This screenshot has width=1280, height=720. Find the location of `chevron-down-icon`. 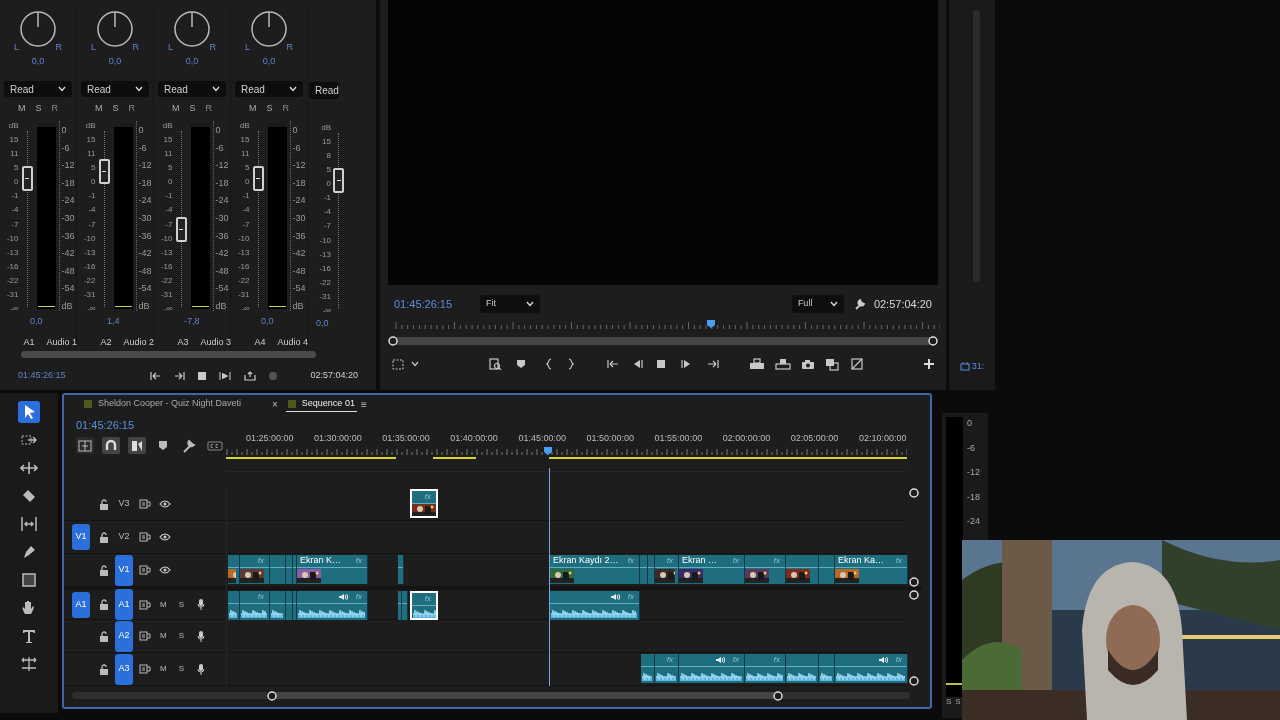

chevron-down-icon is located at coordinates (415, 364).